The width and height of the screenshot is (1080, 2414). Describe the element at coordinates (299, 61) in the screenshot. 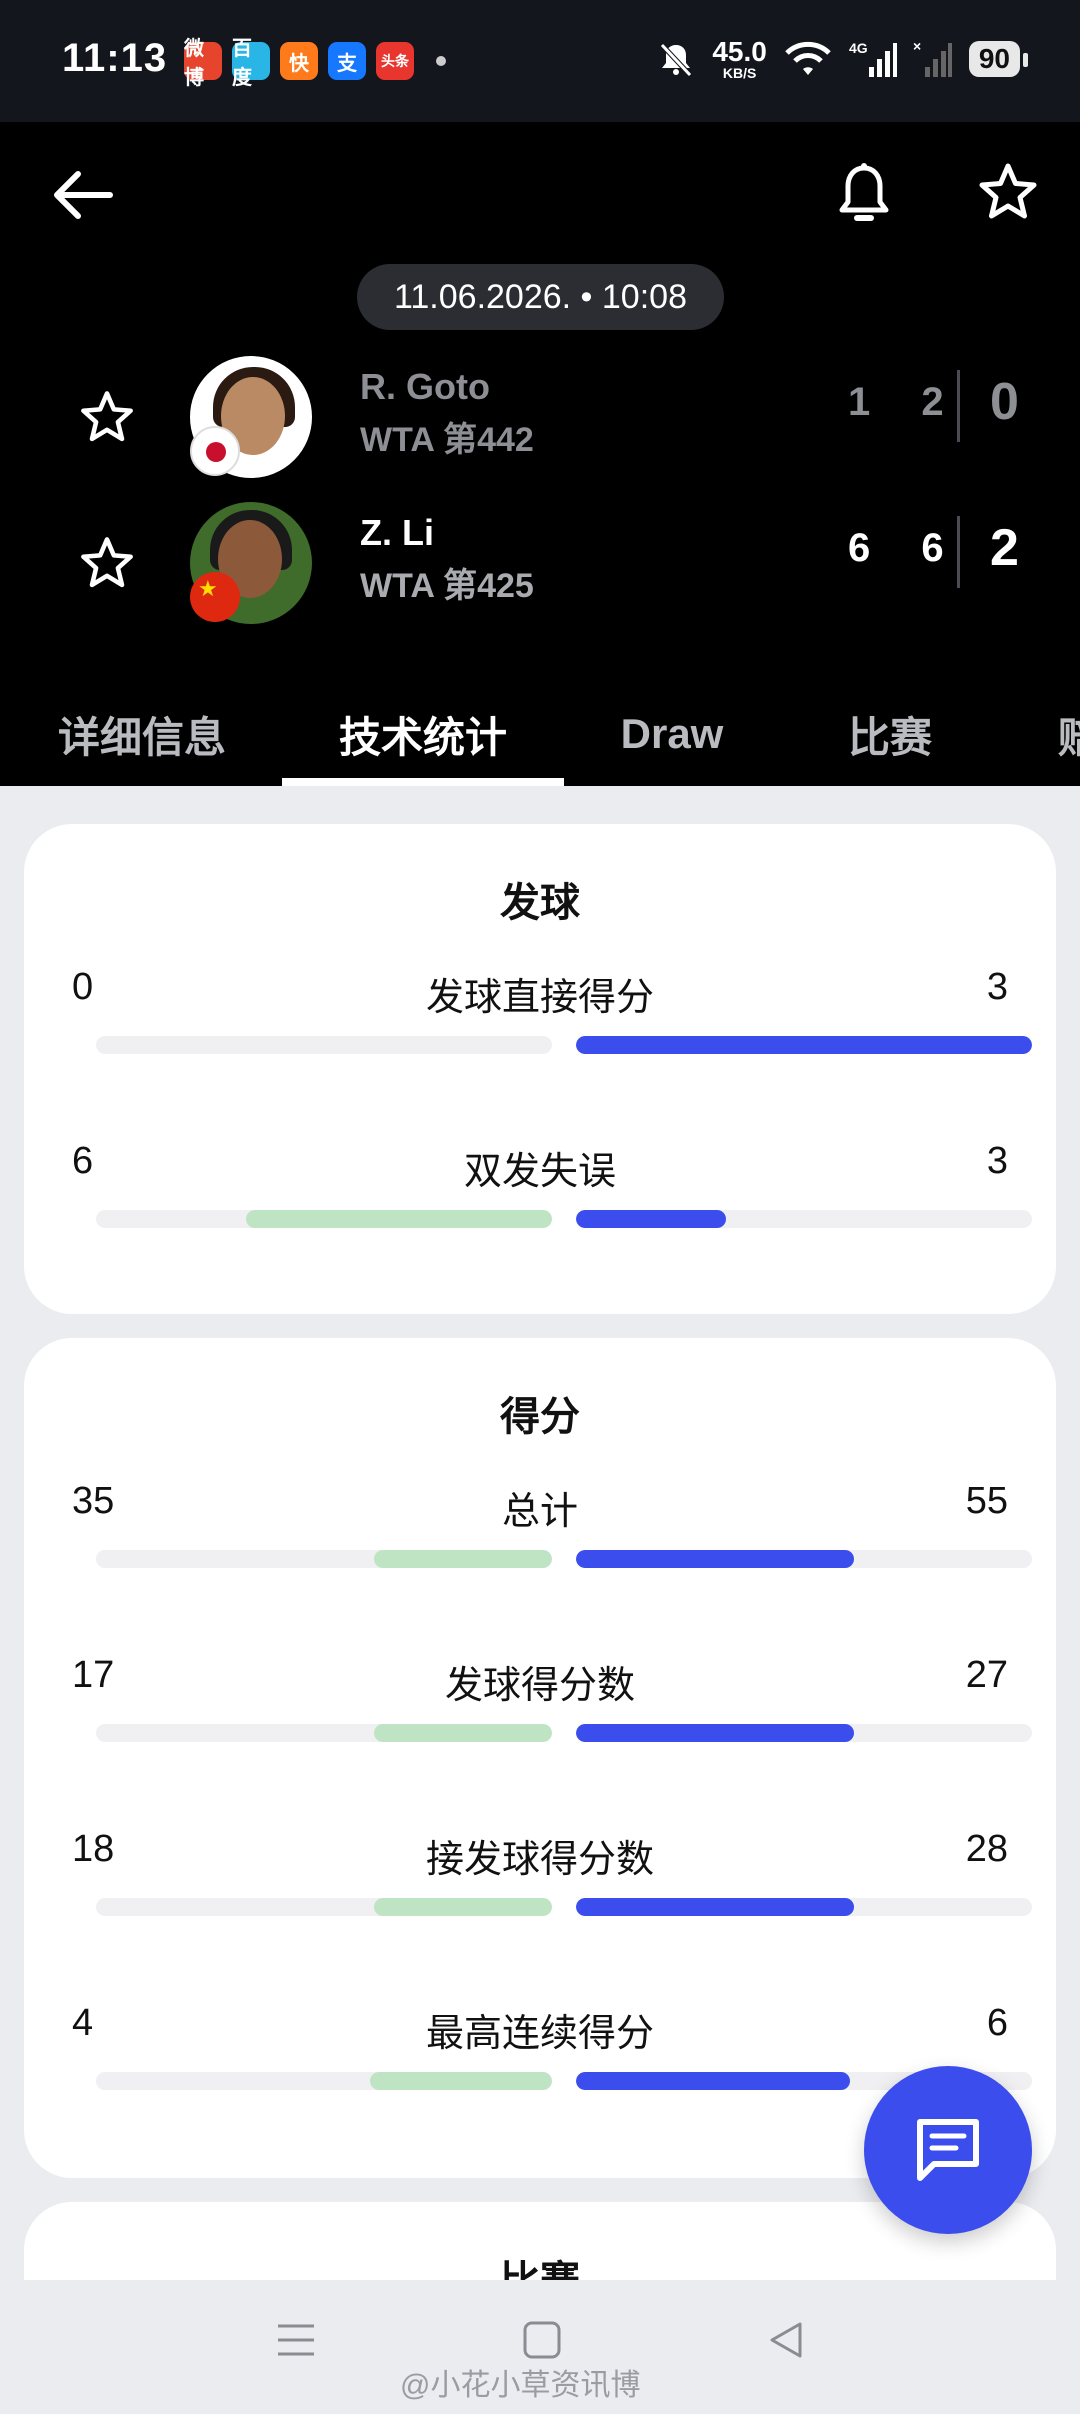

I see `kuai-app-icon: 快` at that location.